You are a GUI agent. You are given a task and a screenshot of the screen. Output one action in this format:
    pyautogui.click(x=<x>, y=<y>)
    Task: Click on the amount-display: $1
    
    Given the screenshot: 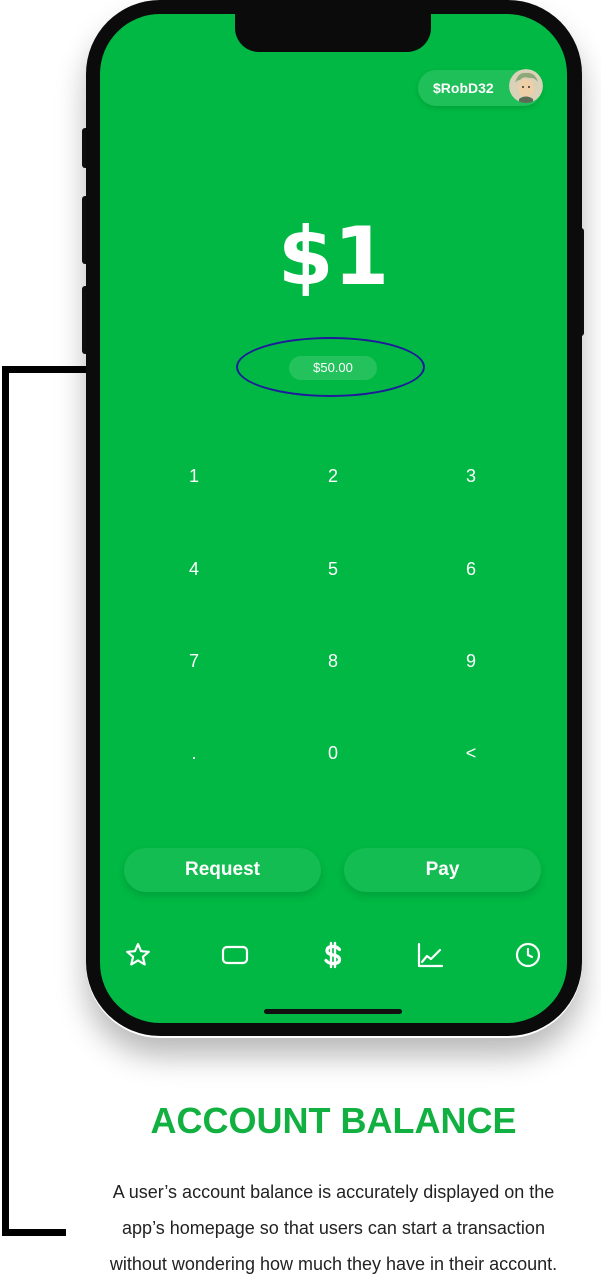 What is the action you would take?
    pyautogui.click(x=333, y=256)
    